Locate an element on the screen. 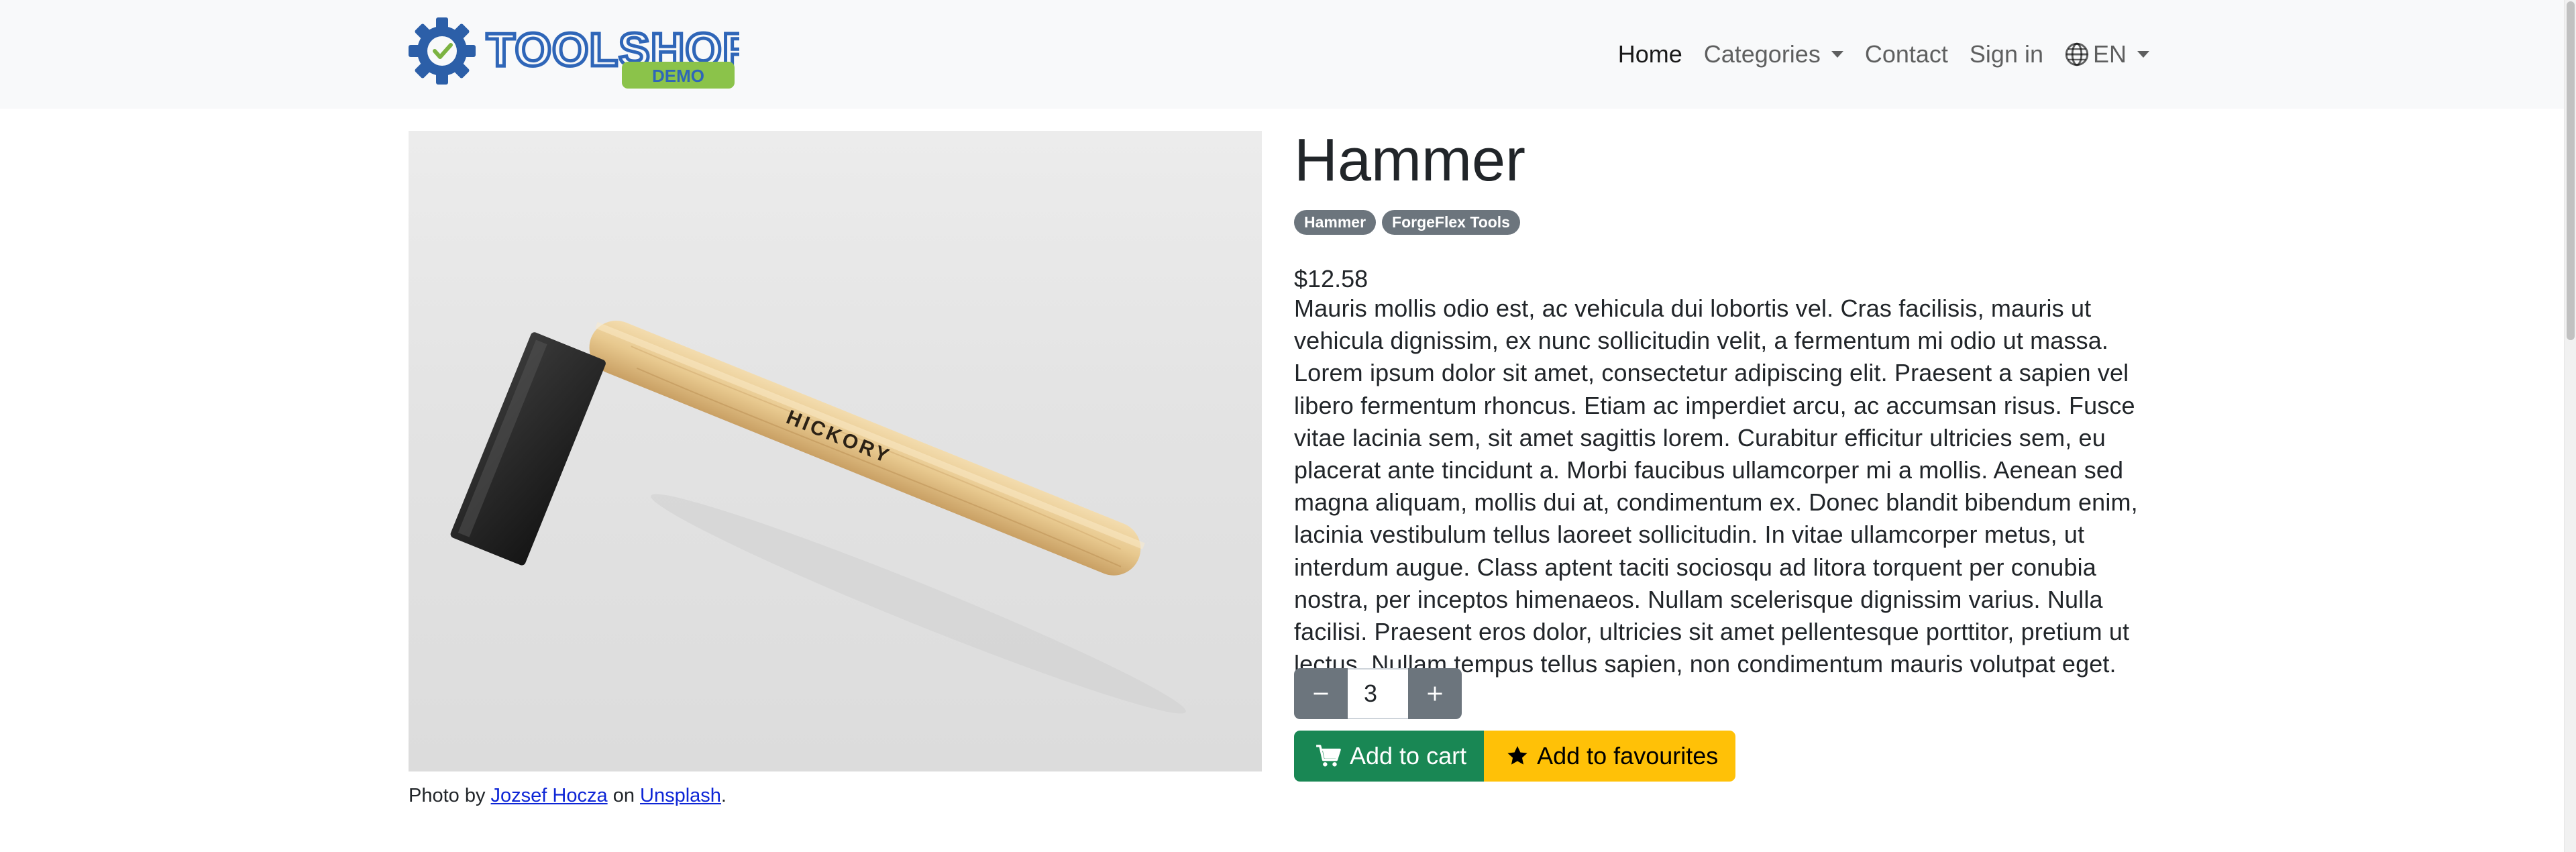  main-nav: Home Categories Contact Sign in EN is located at coordinates (1883, 54).